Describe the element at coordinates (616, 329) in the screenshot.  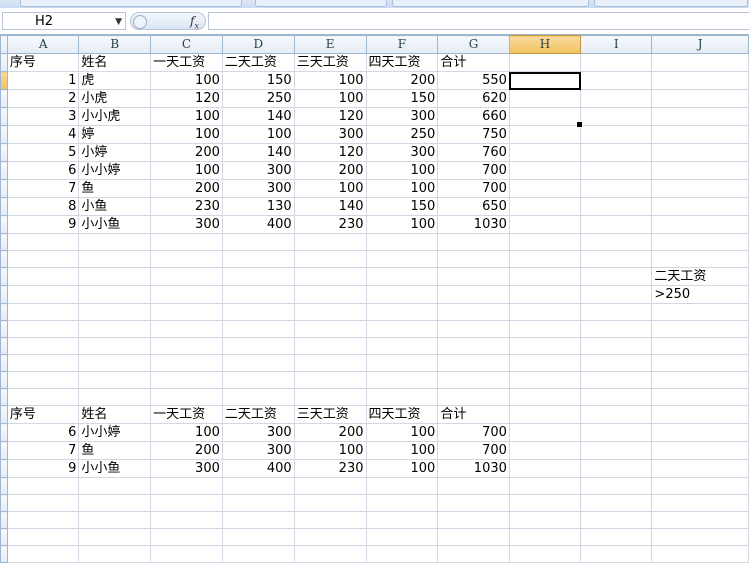
I see `cell-i16` at that location.